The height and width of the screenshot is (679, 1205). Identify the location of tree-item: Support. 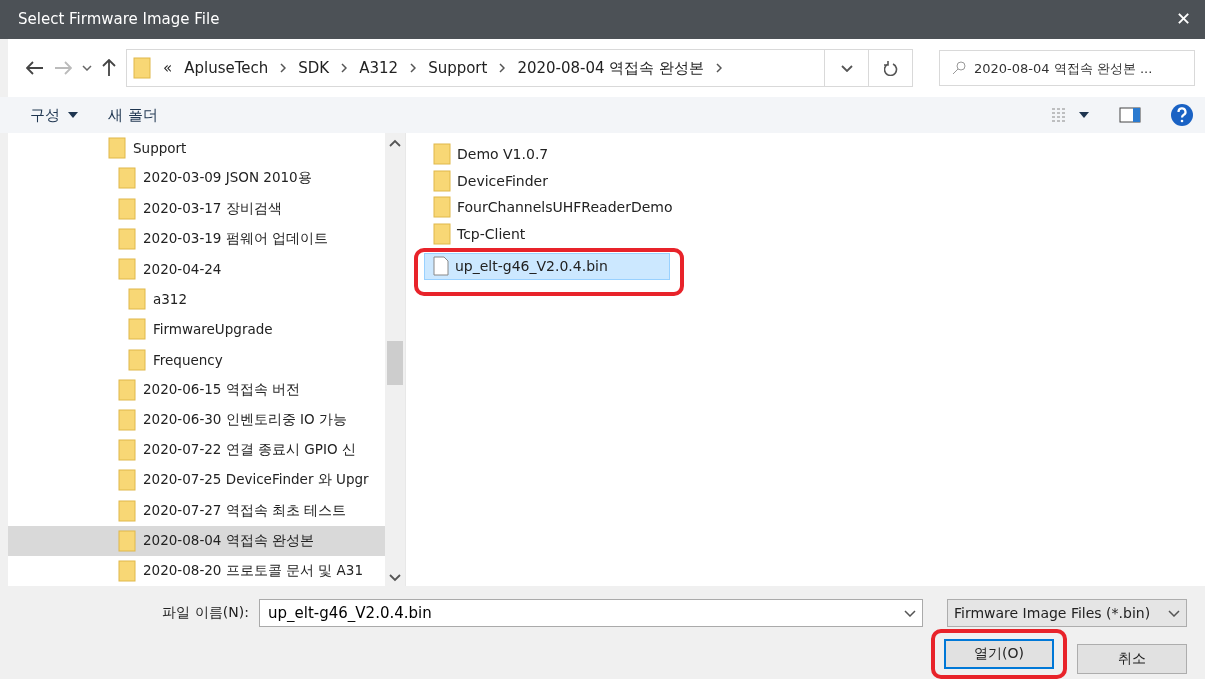
(196, 148).